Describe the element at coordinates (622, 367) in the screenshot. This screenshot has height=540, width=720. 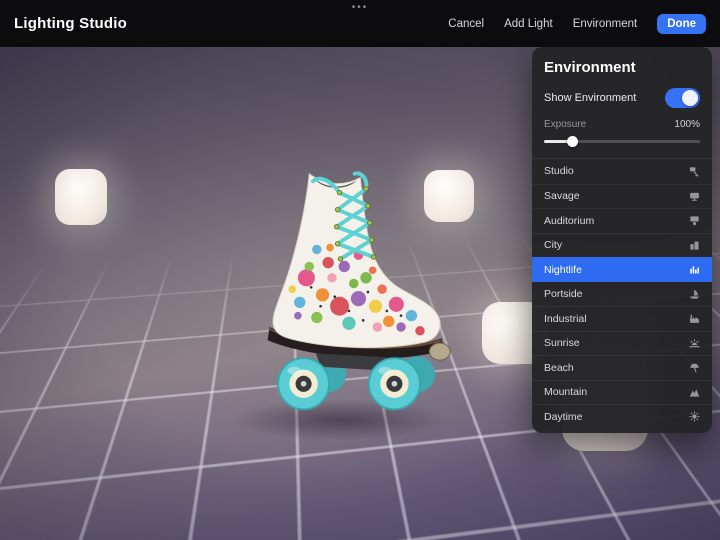
I see `environment-option: Beach` at that location.